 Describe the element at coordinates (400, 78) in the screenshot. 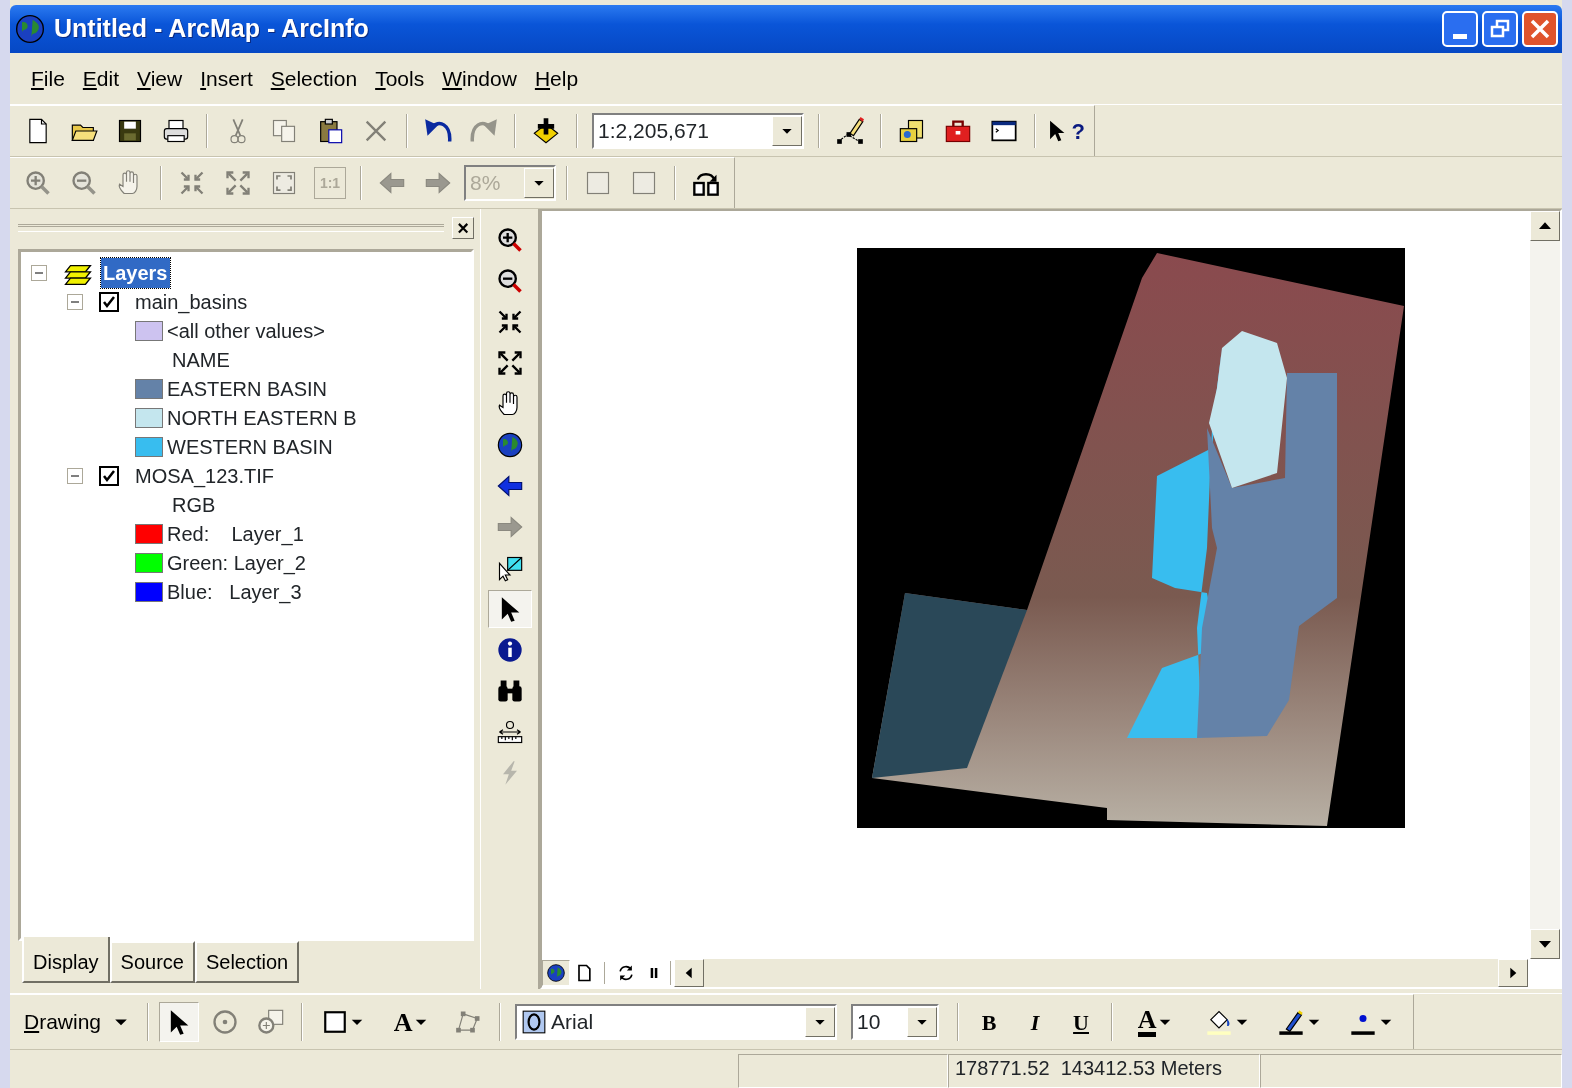

I see `menu-item: Tools` at that location.